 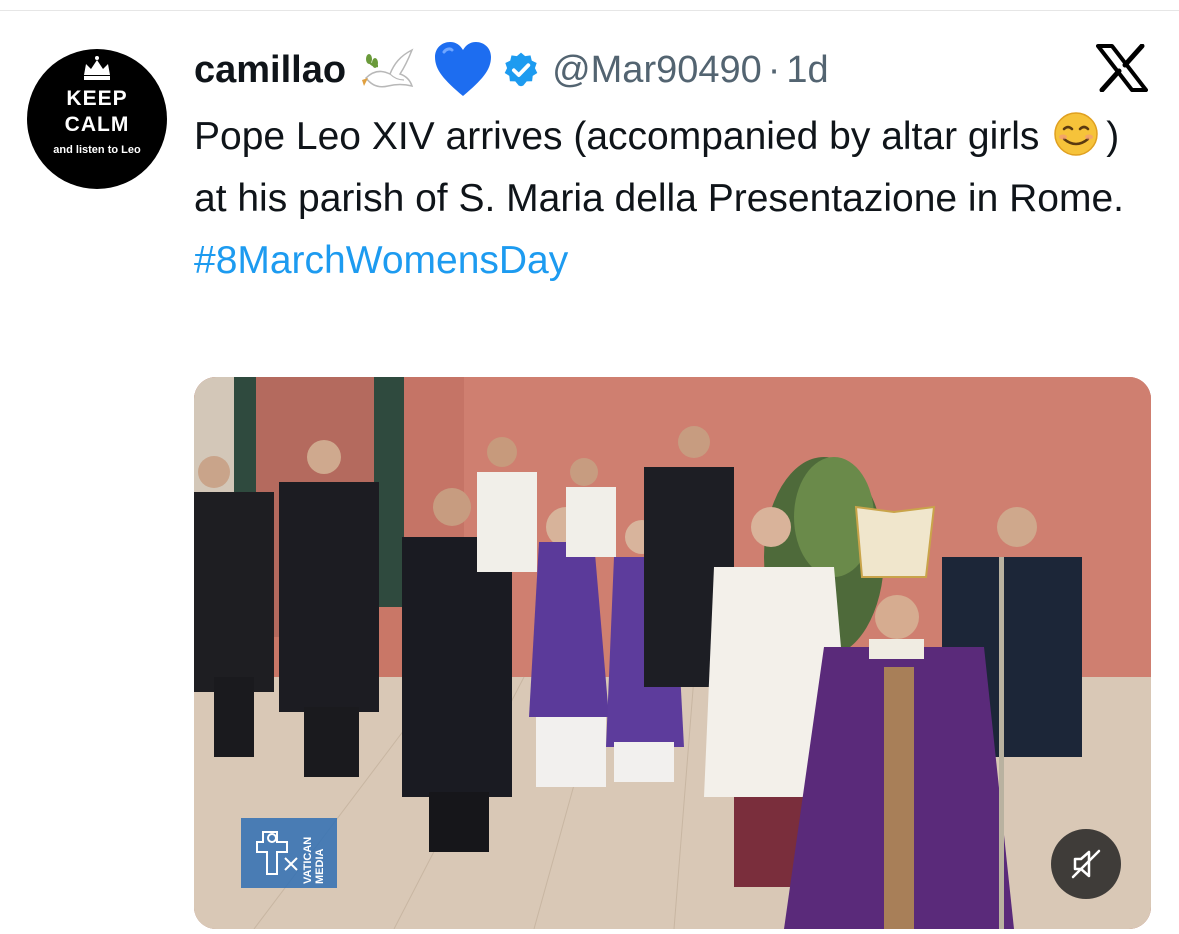 I want to click on hashtag-link: #8MarchWomensDay, so click(x=674, y=261).